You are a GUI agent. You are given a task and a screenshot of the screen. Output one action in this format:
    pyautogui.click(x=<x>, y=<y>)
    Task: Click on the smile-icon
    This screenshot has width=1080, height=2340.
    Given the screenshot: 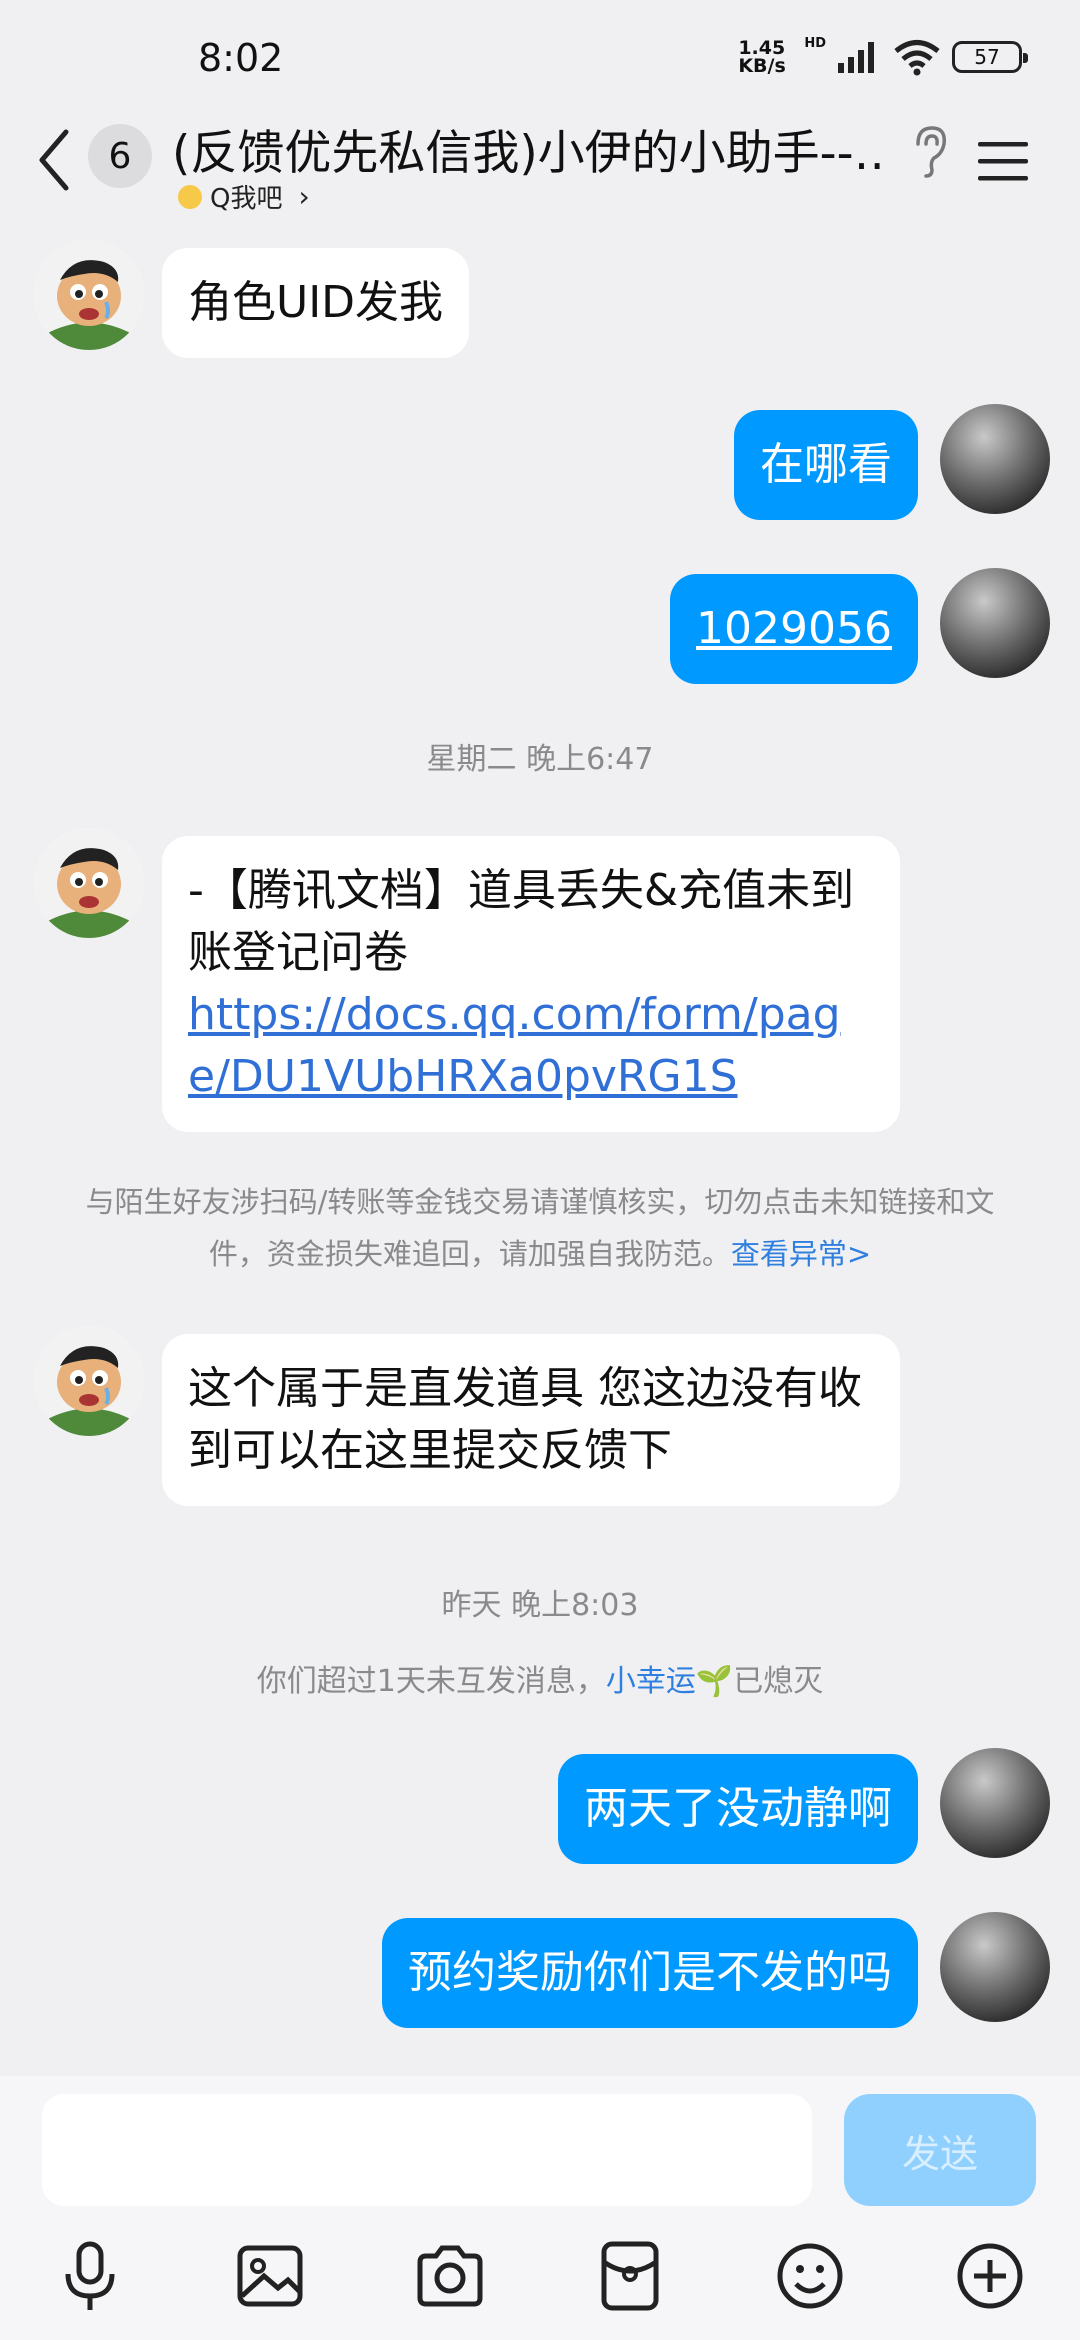 What is the action you would take?
    pyautogui.click(x=190, y=196)
    